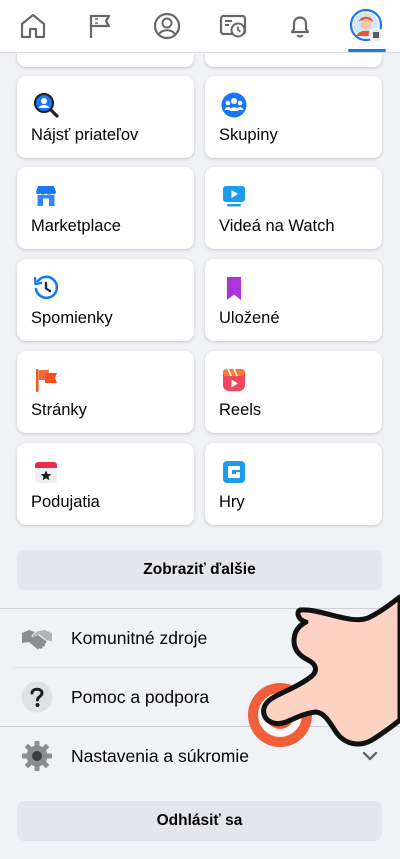 The image size is (400, 859). I want to click on tile-groups: Skupiny, so click(293, 117).